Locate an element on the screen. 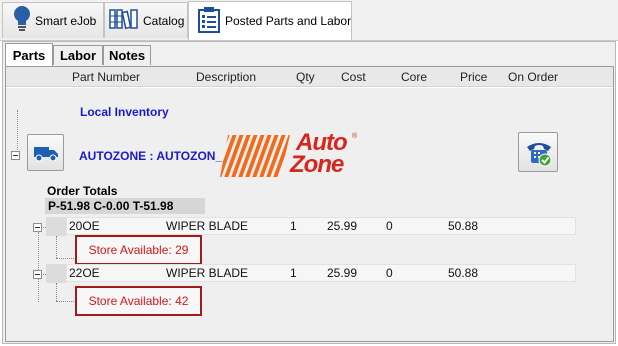 This screenshot has width=618, height=346. autozone-logo-text-2: Zone is located at coordinates (317, 164).